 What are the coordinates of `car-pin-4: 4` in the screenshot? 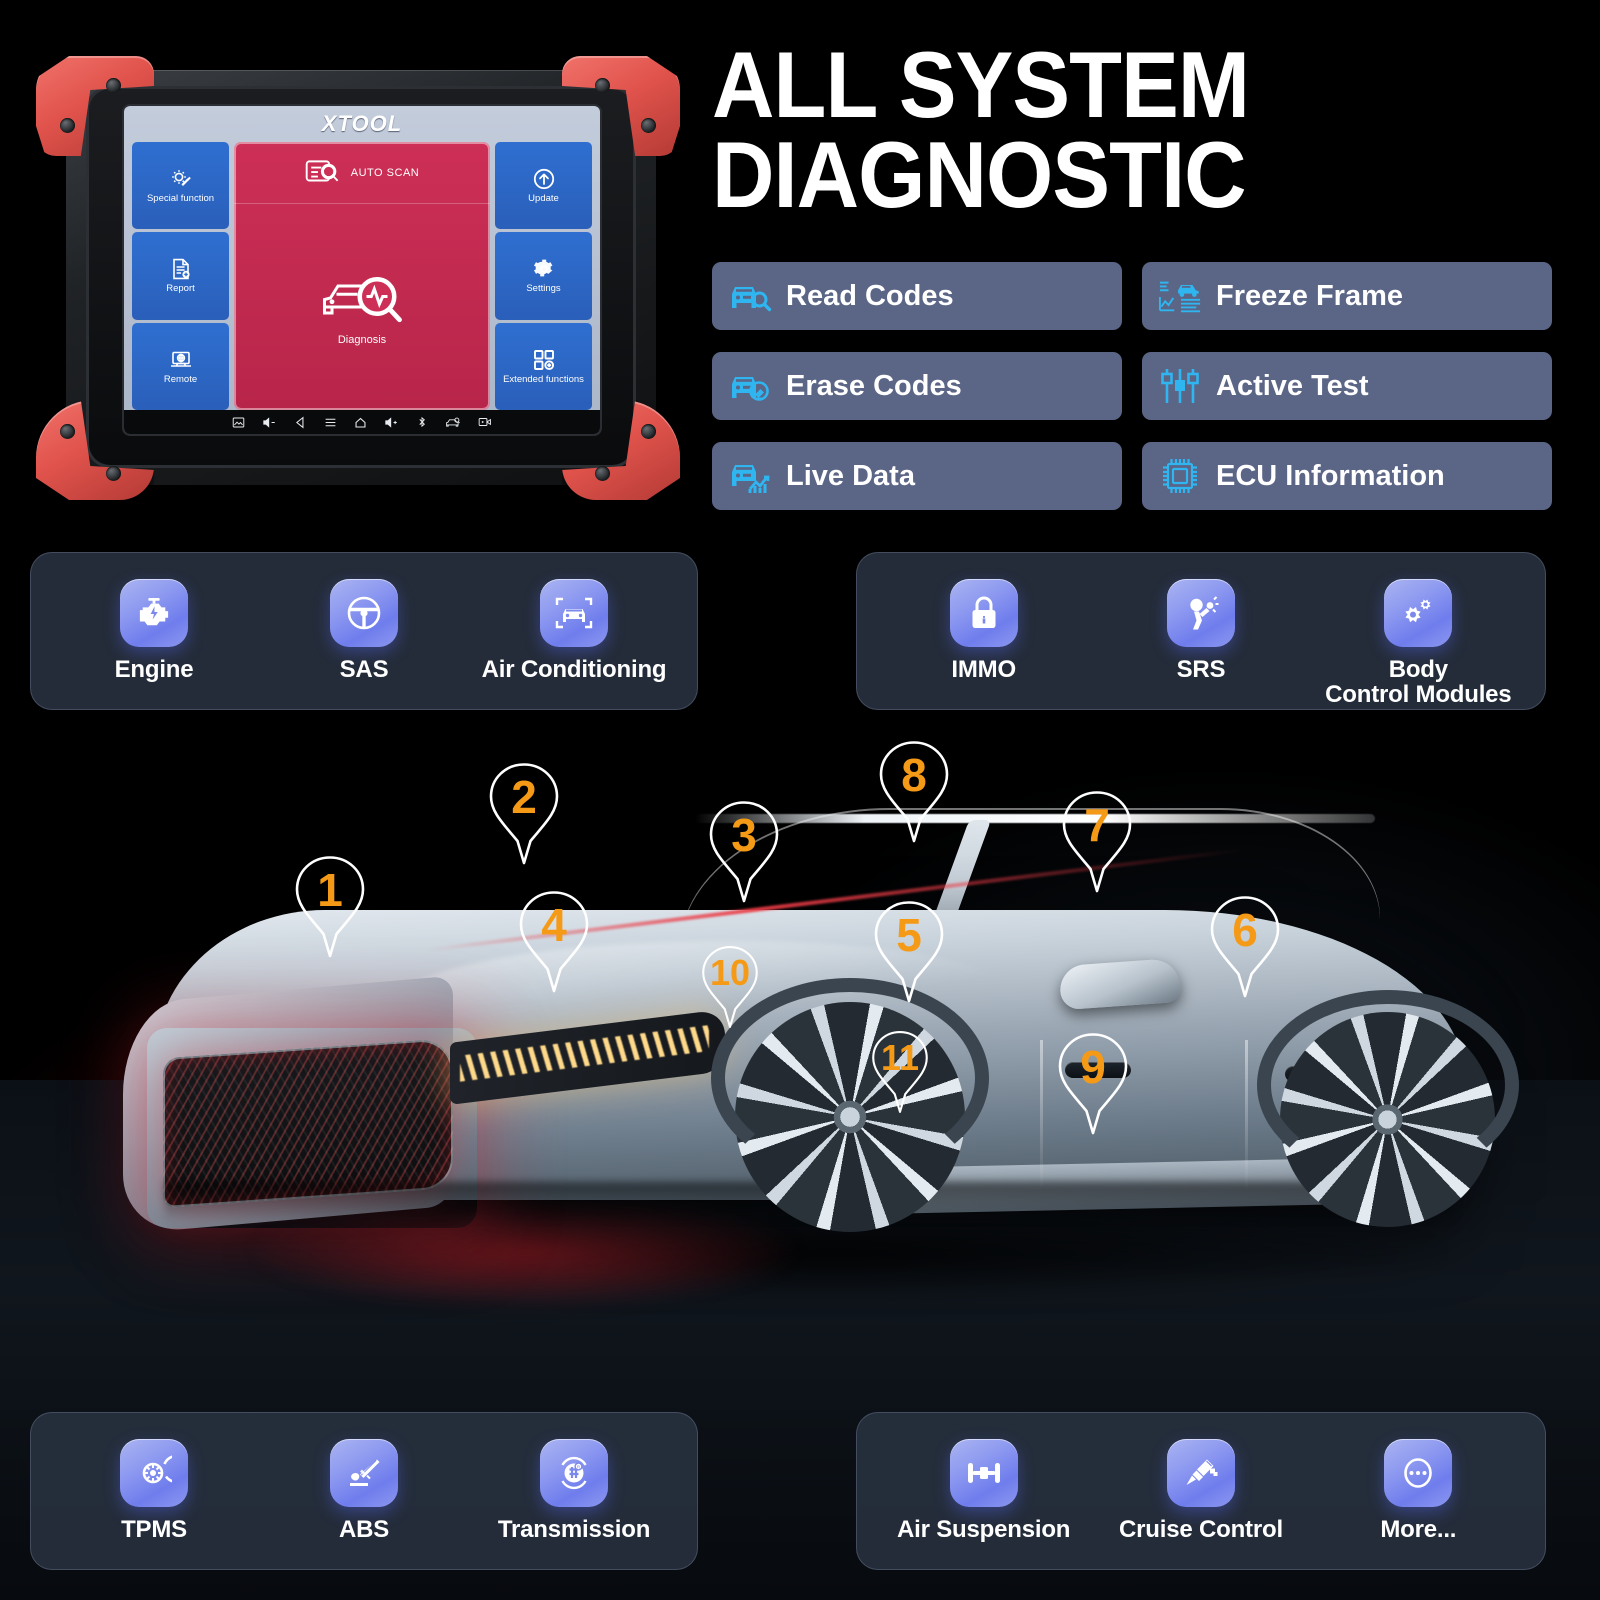 It's located at (554, 942).